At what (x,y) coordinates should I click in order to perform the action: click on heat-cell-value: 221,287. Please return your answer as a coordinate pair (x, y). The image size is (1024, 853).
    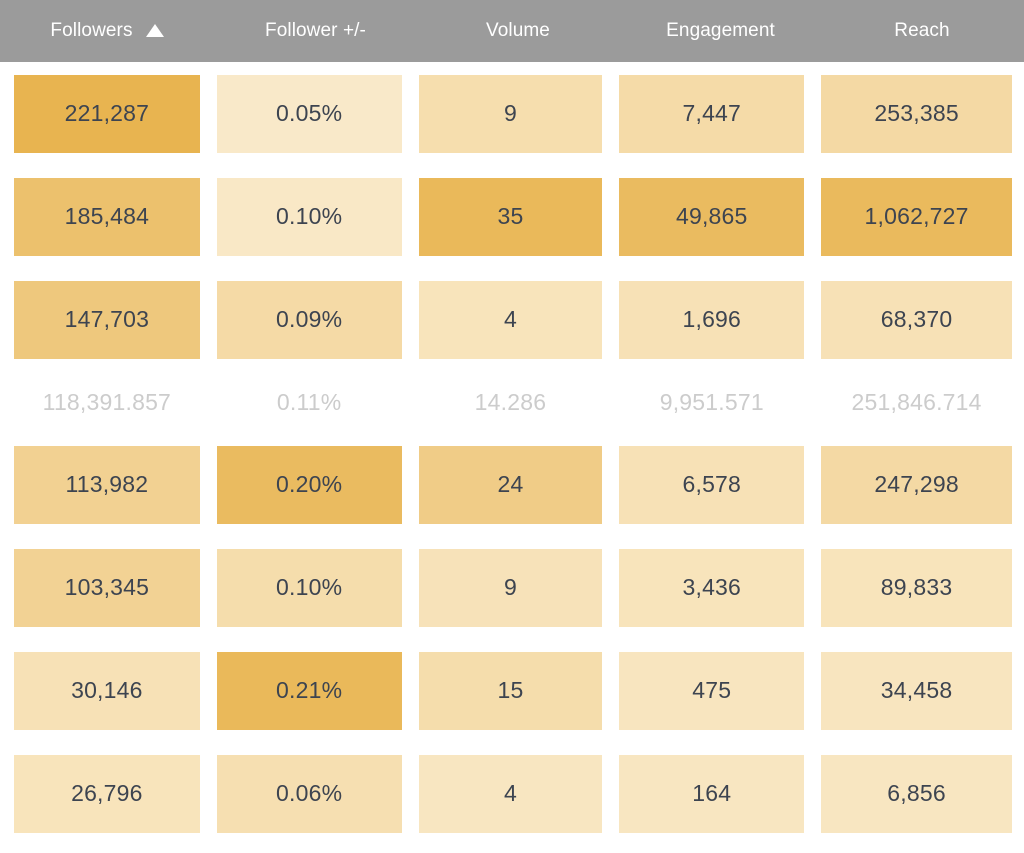
    Looking at the image, I should click on (107, 113).